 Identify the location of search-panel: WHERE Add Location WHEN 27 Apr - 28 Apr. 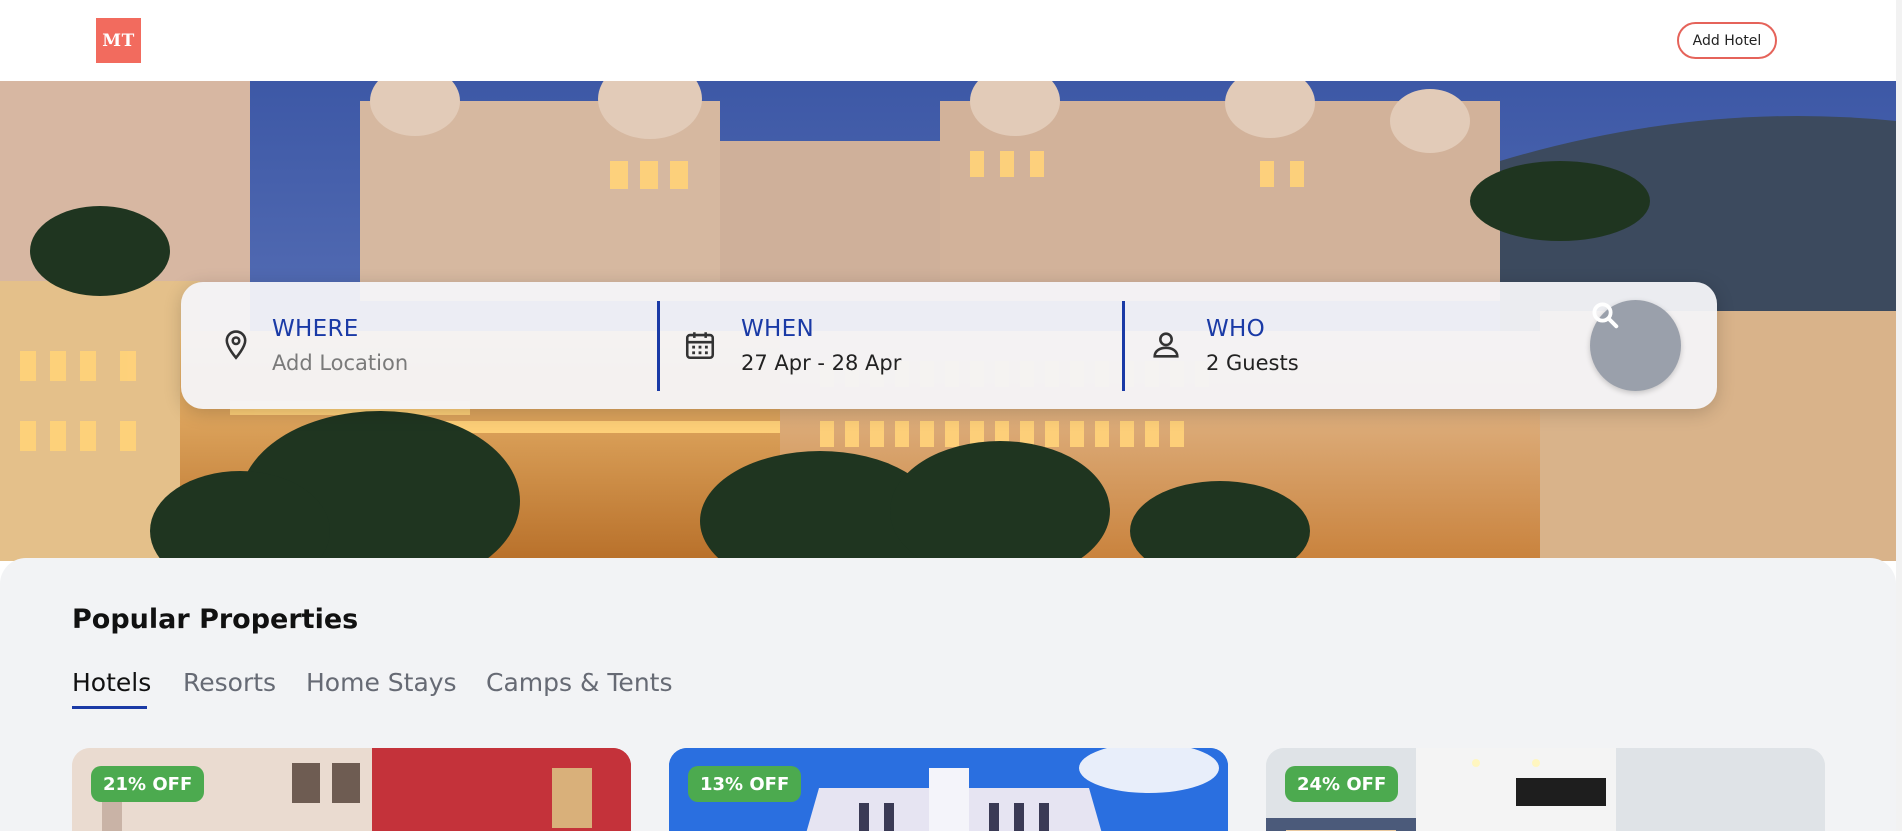
(949, 345).